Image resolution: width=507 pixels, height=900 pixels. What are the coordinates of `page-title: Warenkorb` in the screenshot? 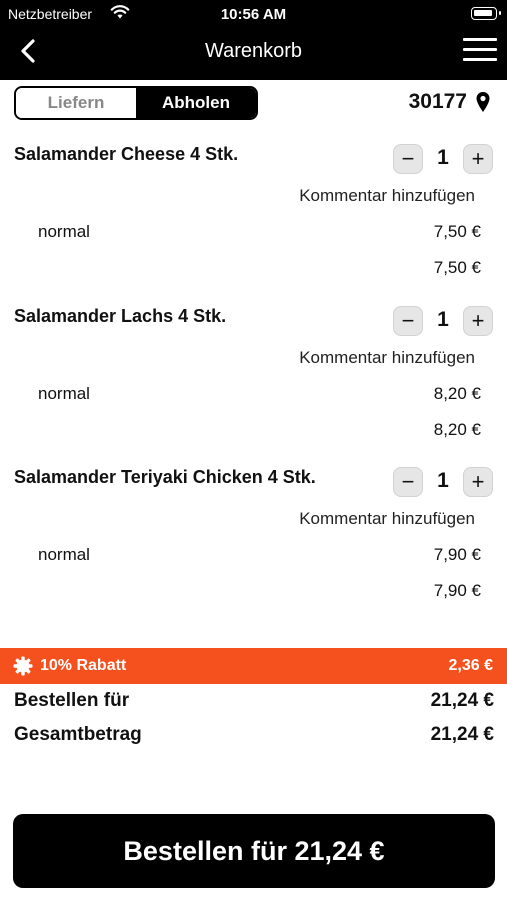 It's located at (253, 51).